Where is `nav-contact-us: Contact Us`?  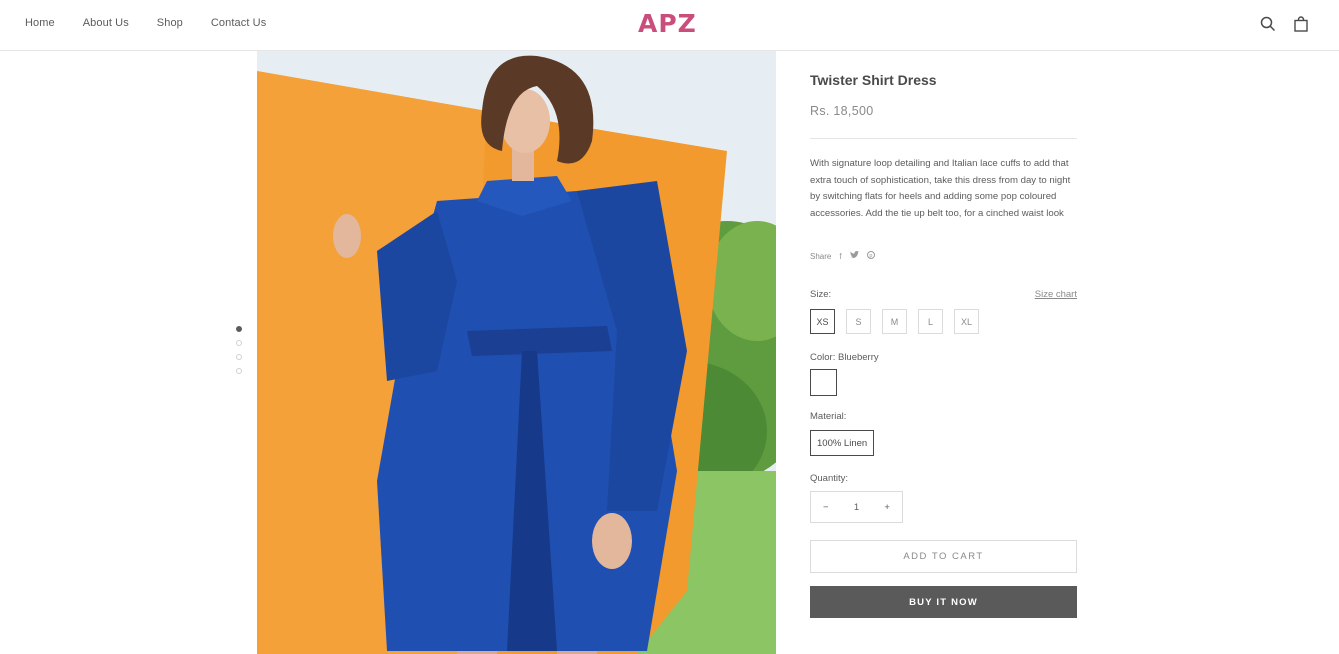 nav-contact-us: Contact Us is located at coordinates (238, 23).